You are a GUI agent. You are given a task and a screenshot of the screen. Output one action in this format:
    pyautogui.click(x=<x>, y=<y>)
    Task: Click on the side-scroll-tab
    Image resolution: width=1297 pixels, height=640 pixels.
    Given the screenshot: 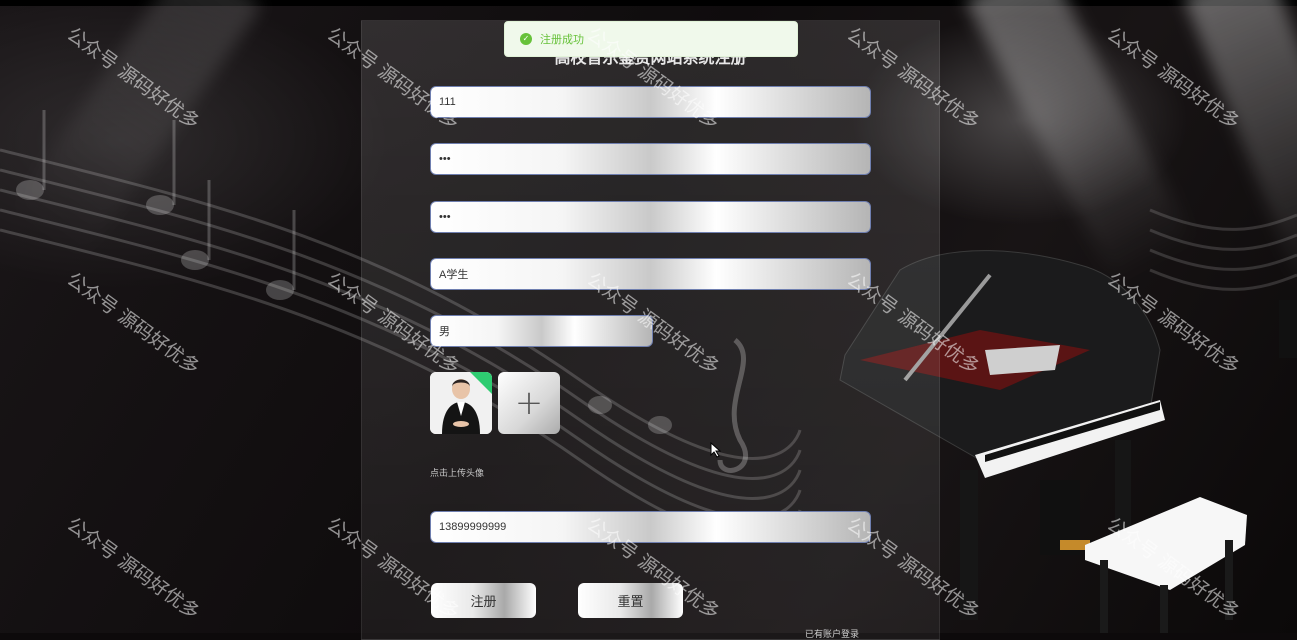 What is the action you would take?
    pyautogui.click(x=1288, y=329)
    